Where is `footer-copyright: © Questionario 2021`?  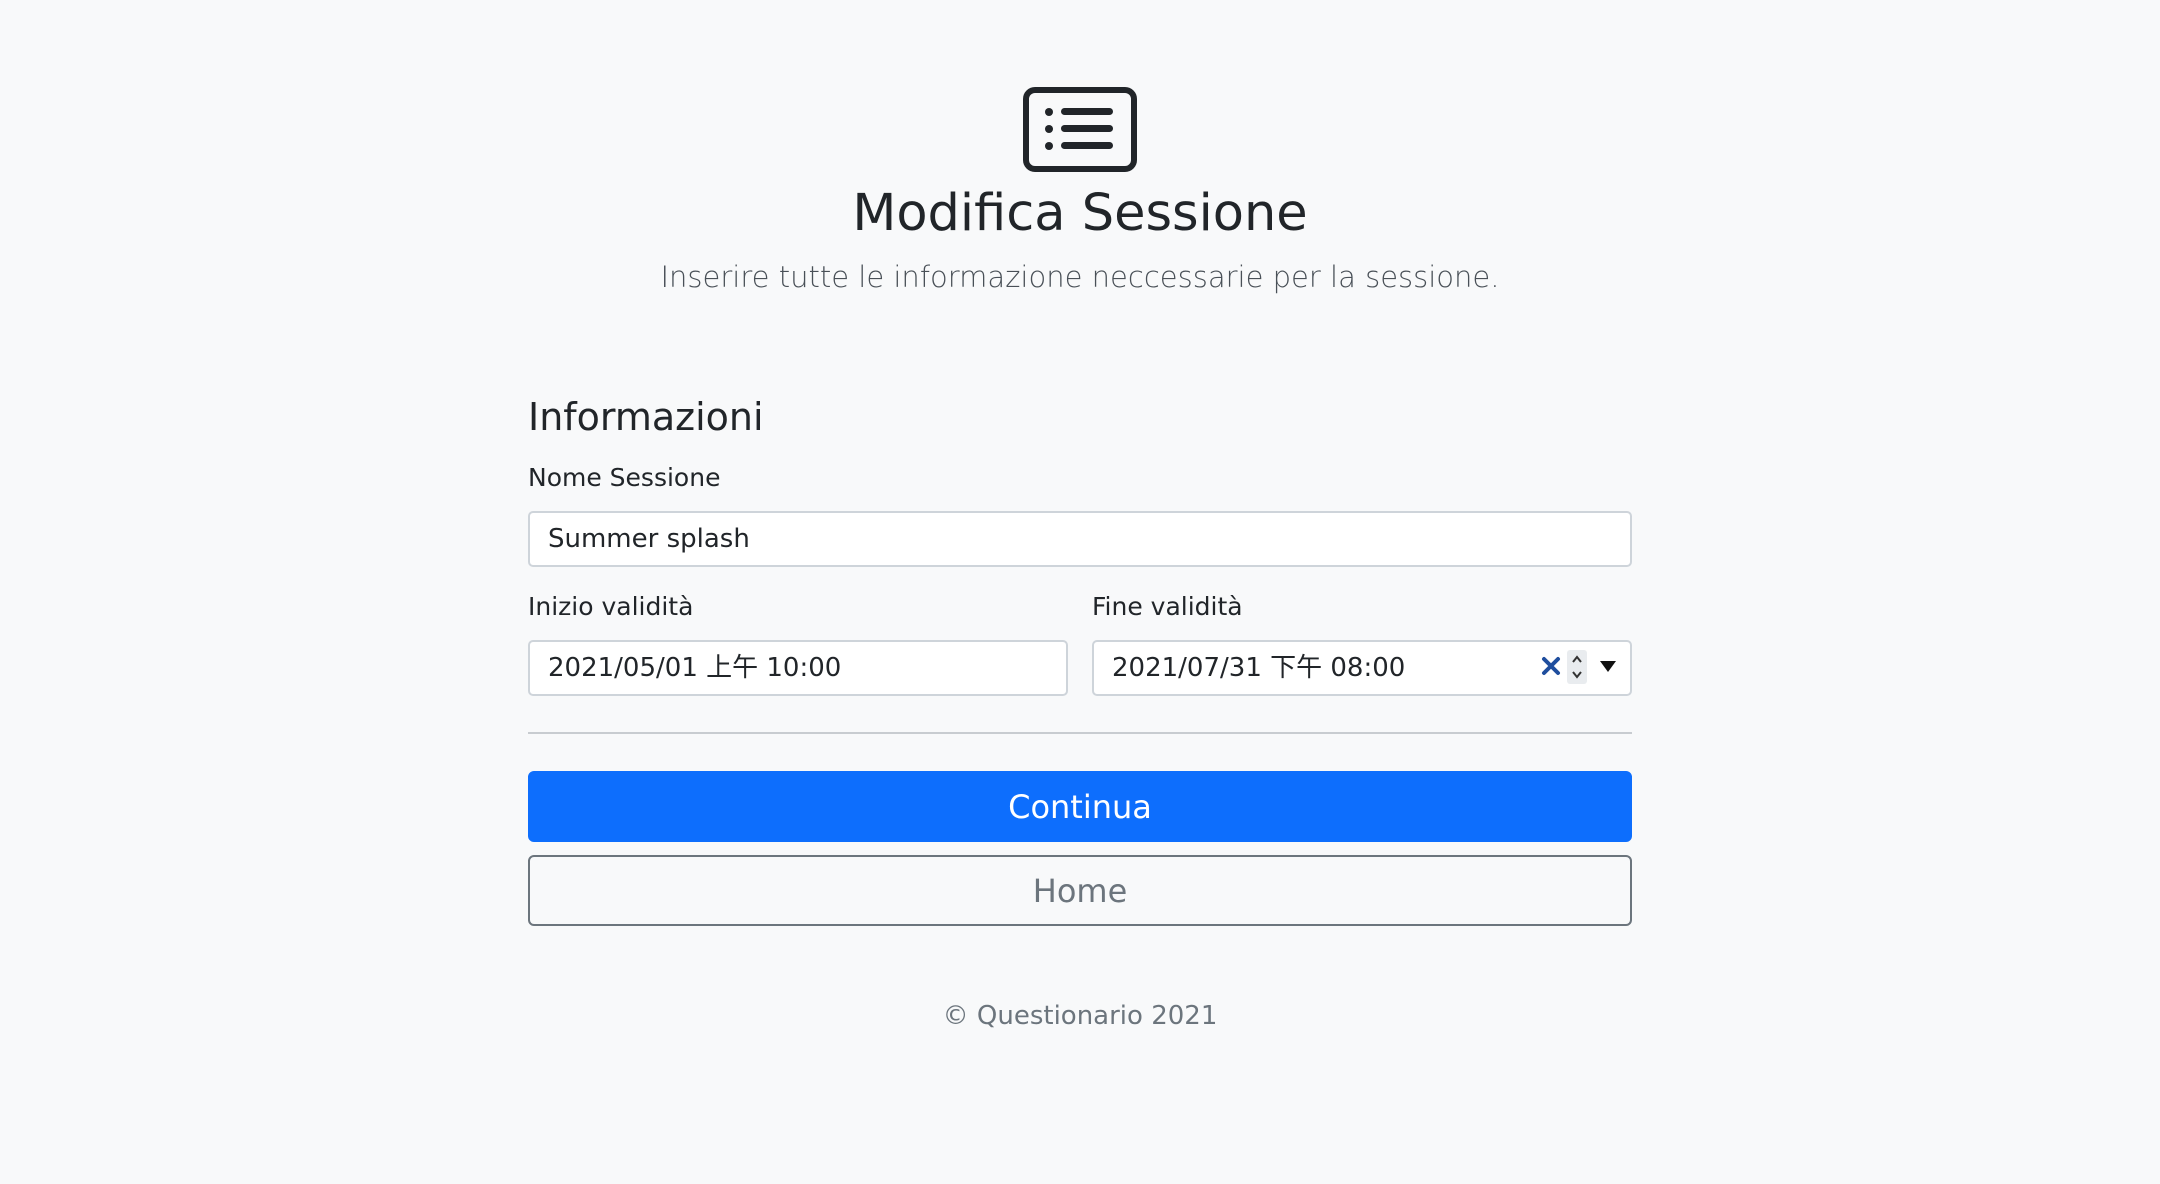 footer-copyright: © Questionario 2021 is located at coordinates (1080, 1016).